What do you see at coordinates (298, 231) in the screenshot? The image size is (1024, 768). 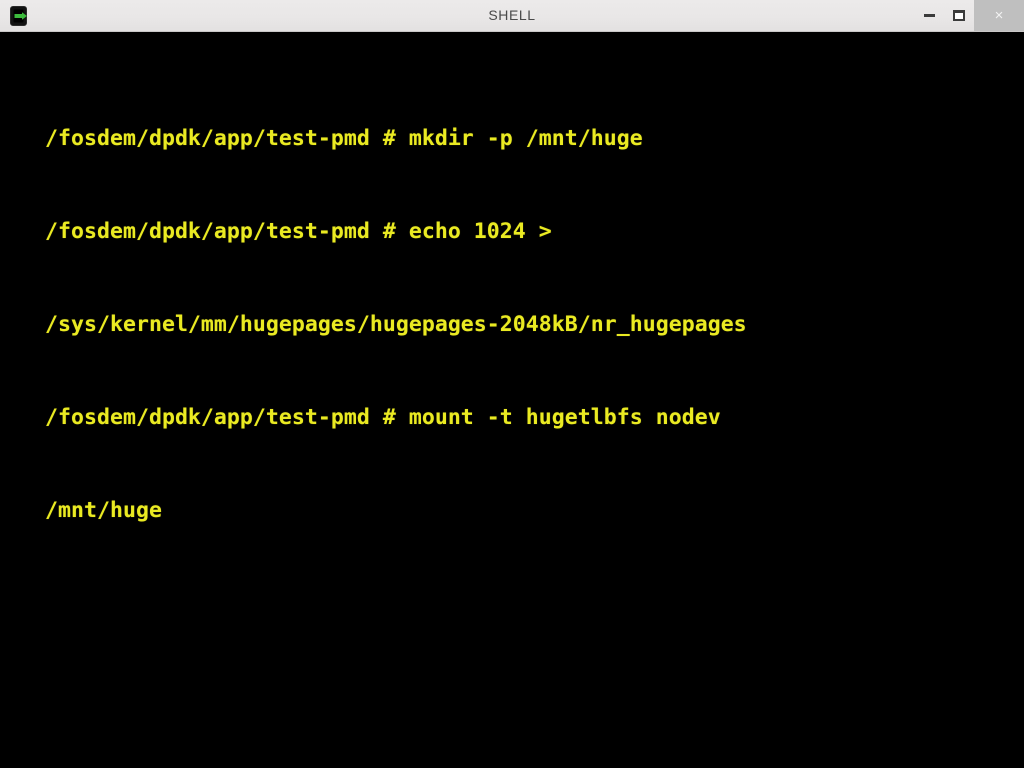 I see `terminal-line: /fosdem/dpdk/app/test-pmd # echo 1024 >` at bounding box center [298, 231].